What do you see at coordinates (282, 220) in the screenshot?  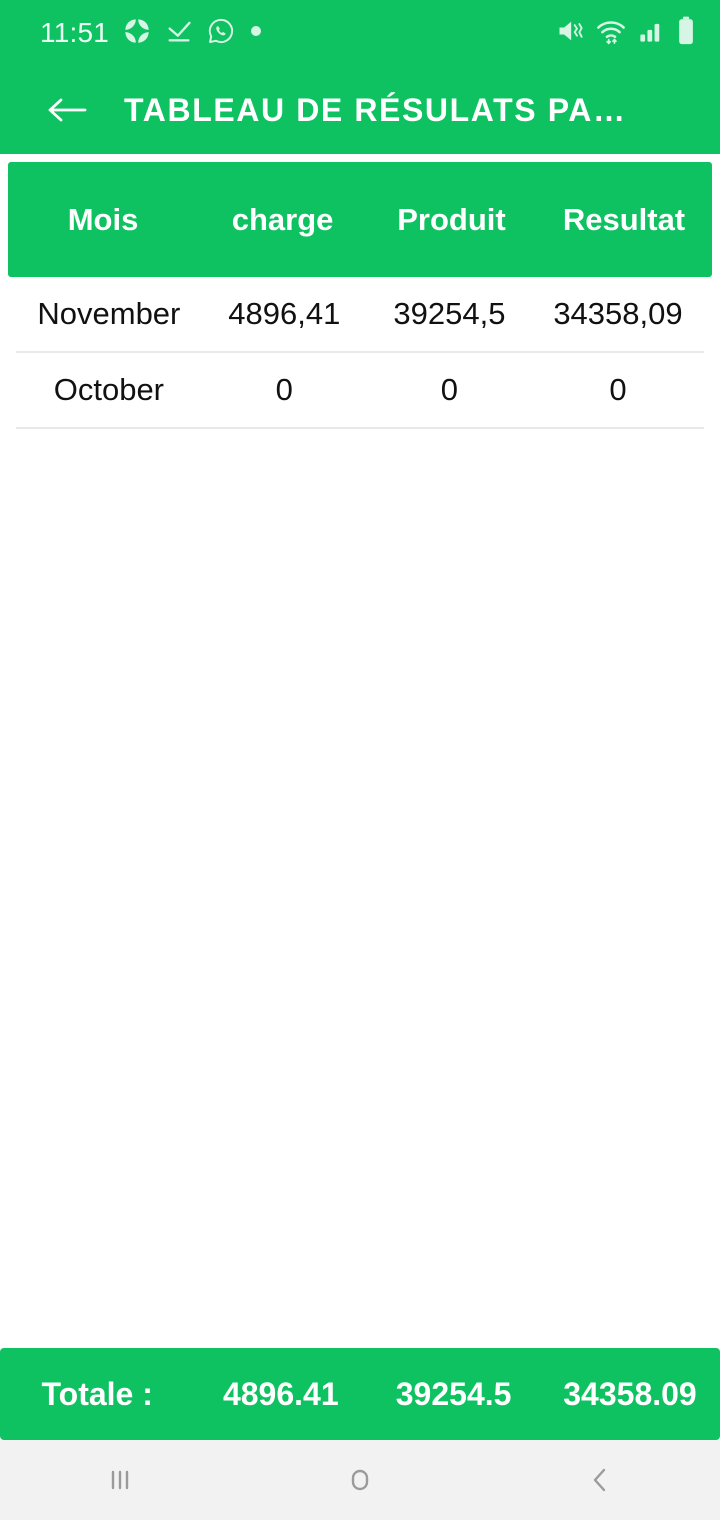 I see `column-header-charge: charge` at bounding box center [282, 220].